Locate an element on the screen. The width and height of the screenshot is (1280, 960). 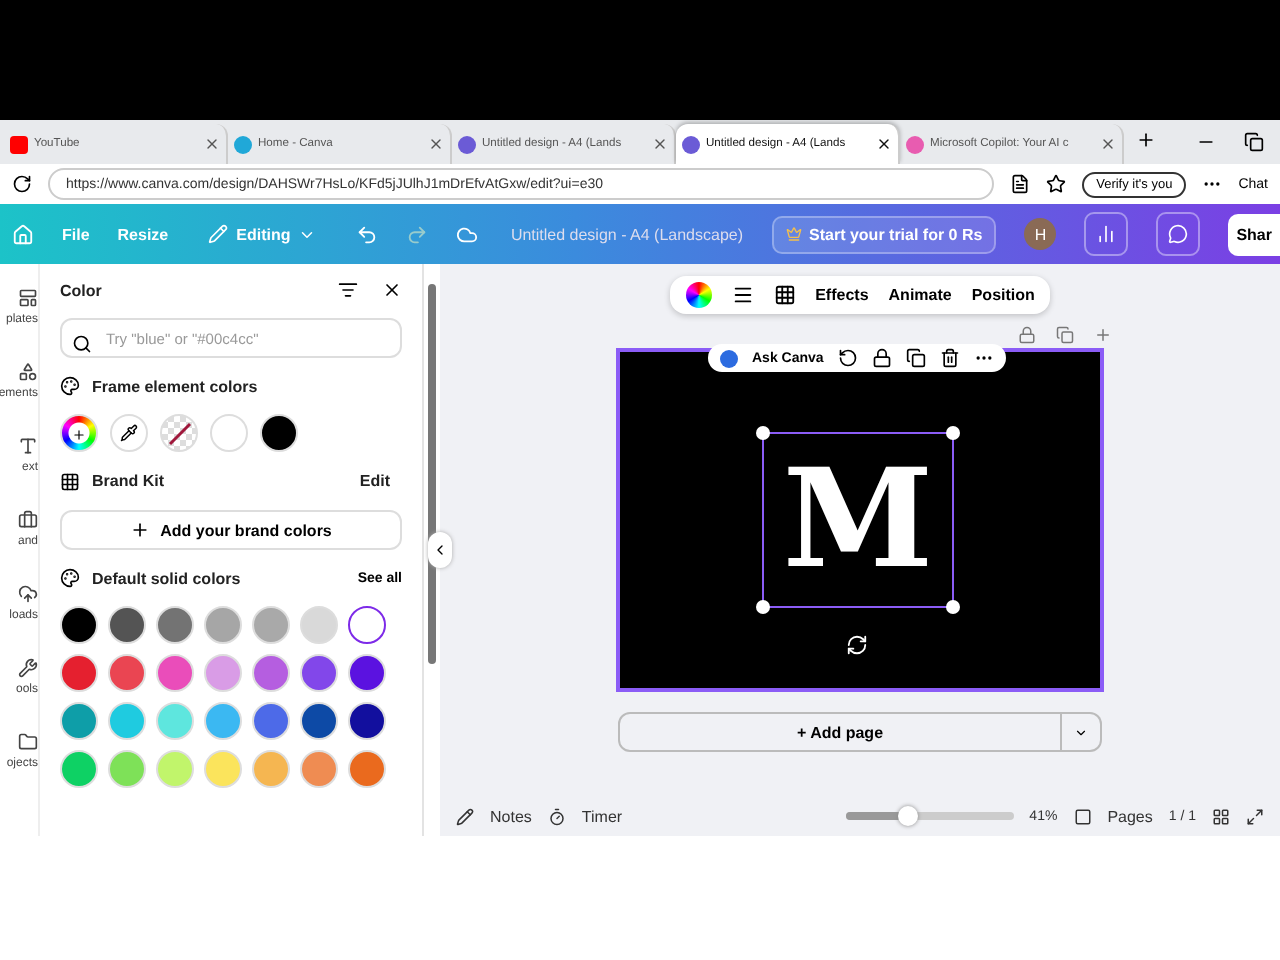
no-color-swatch is located at coordinates (179, 433).